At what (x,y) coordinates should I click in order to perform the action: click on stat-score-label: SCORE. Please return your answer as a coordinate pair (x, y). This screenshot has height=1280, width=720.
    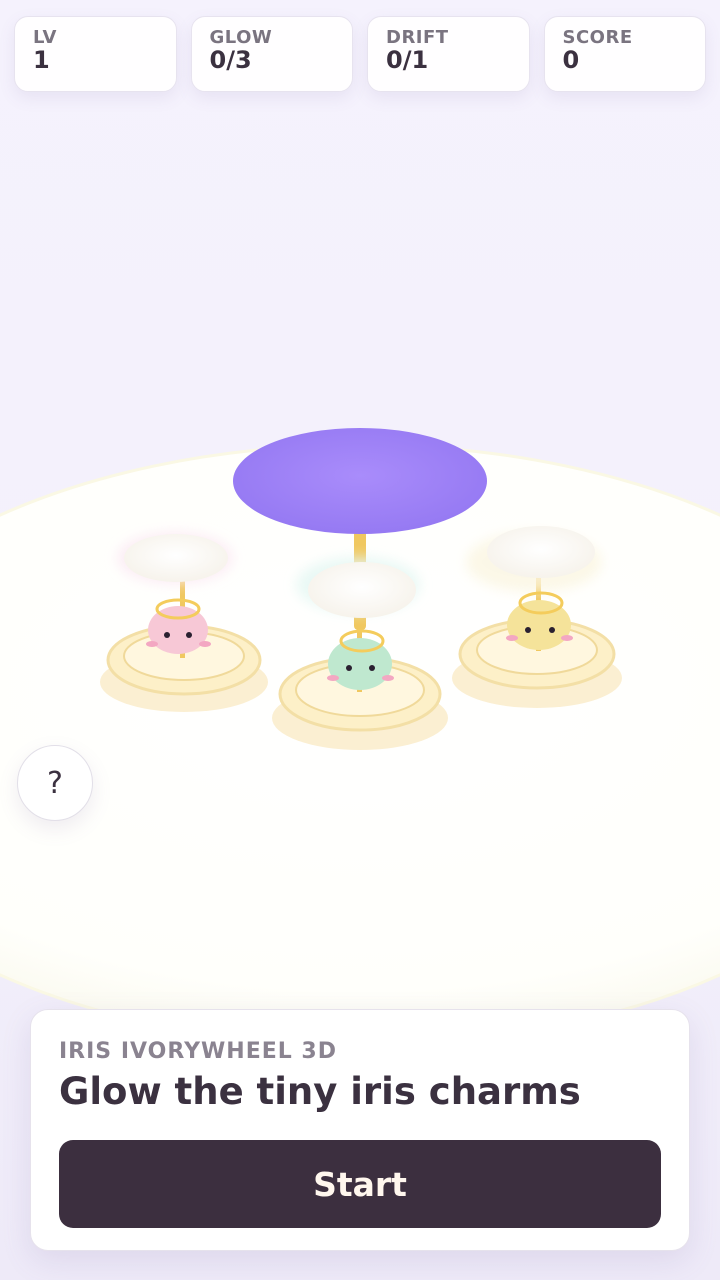
    Looking at the image, I should click on (597, 37).